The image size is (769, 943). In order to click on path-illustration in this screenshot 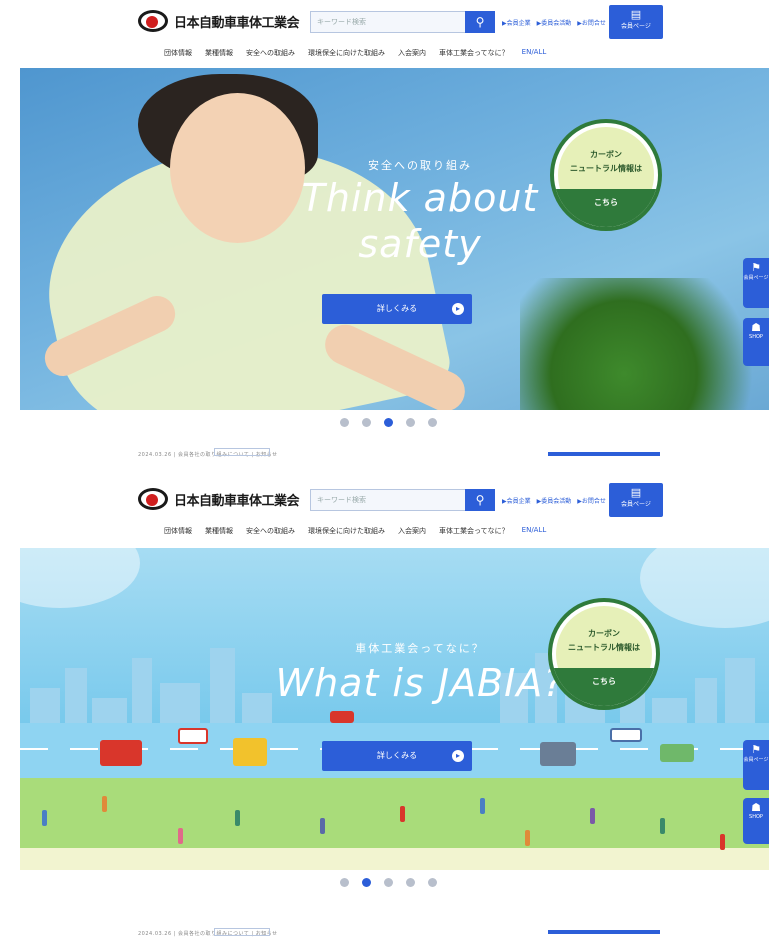, I will do `click(394, 859)`.